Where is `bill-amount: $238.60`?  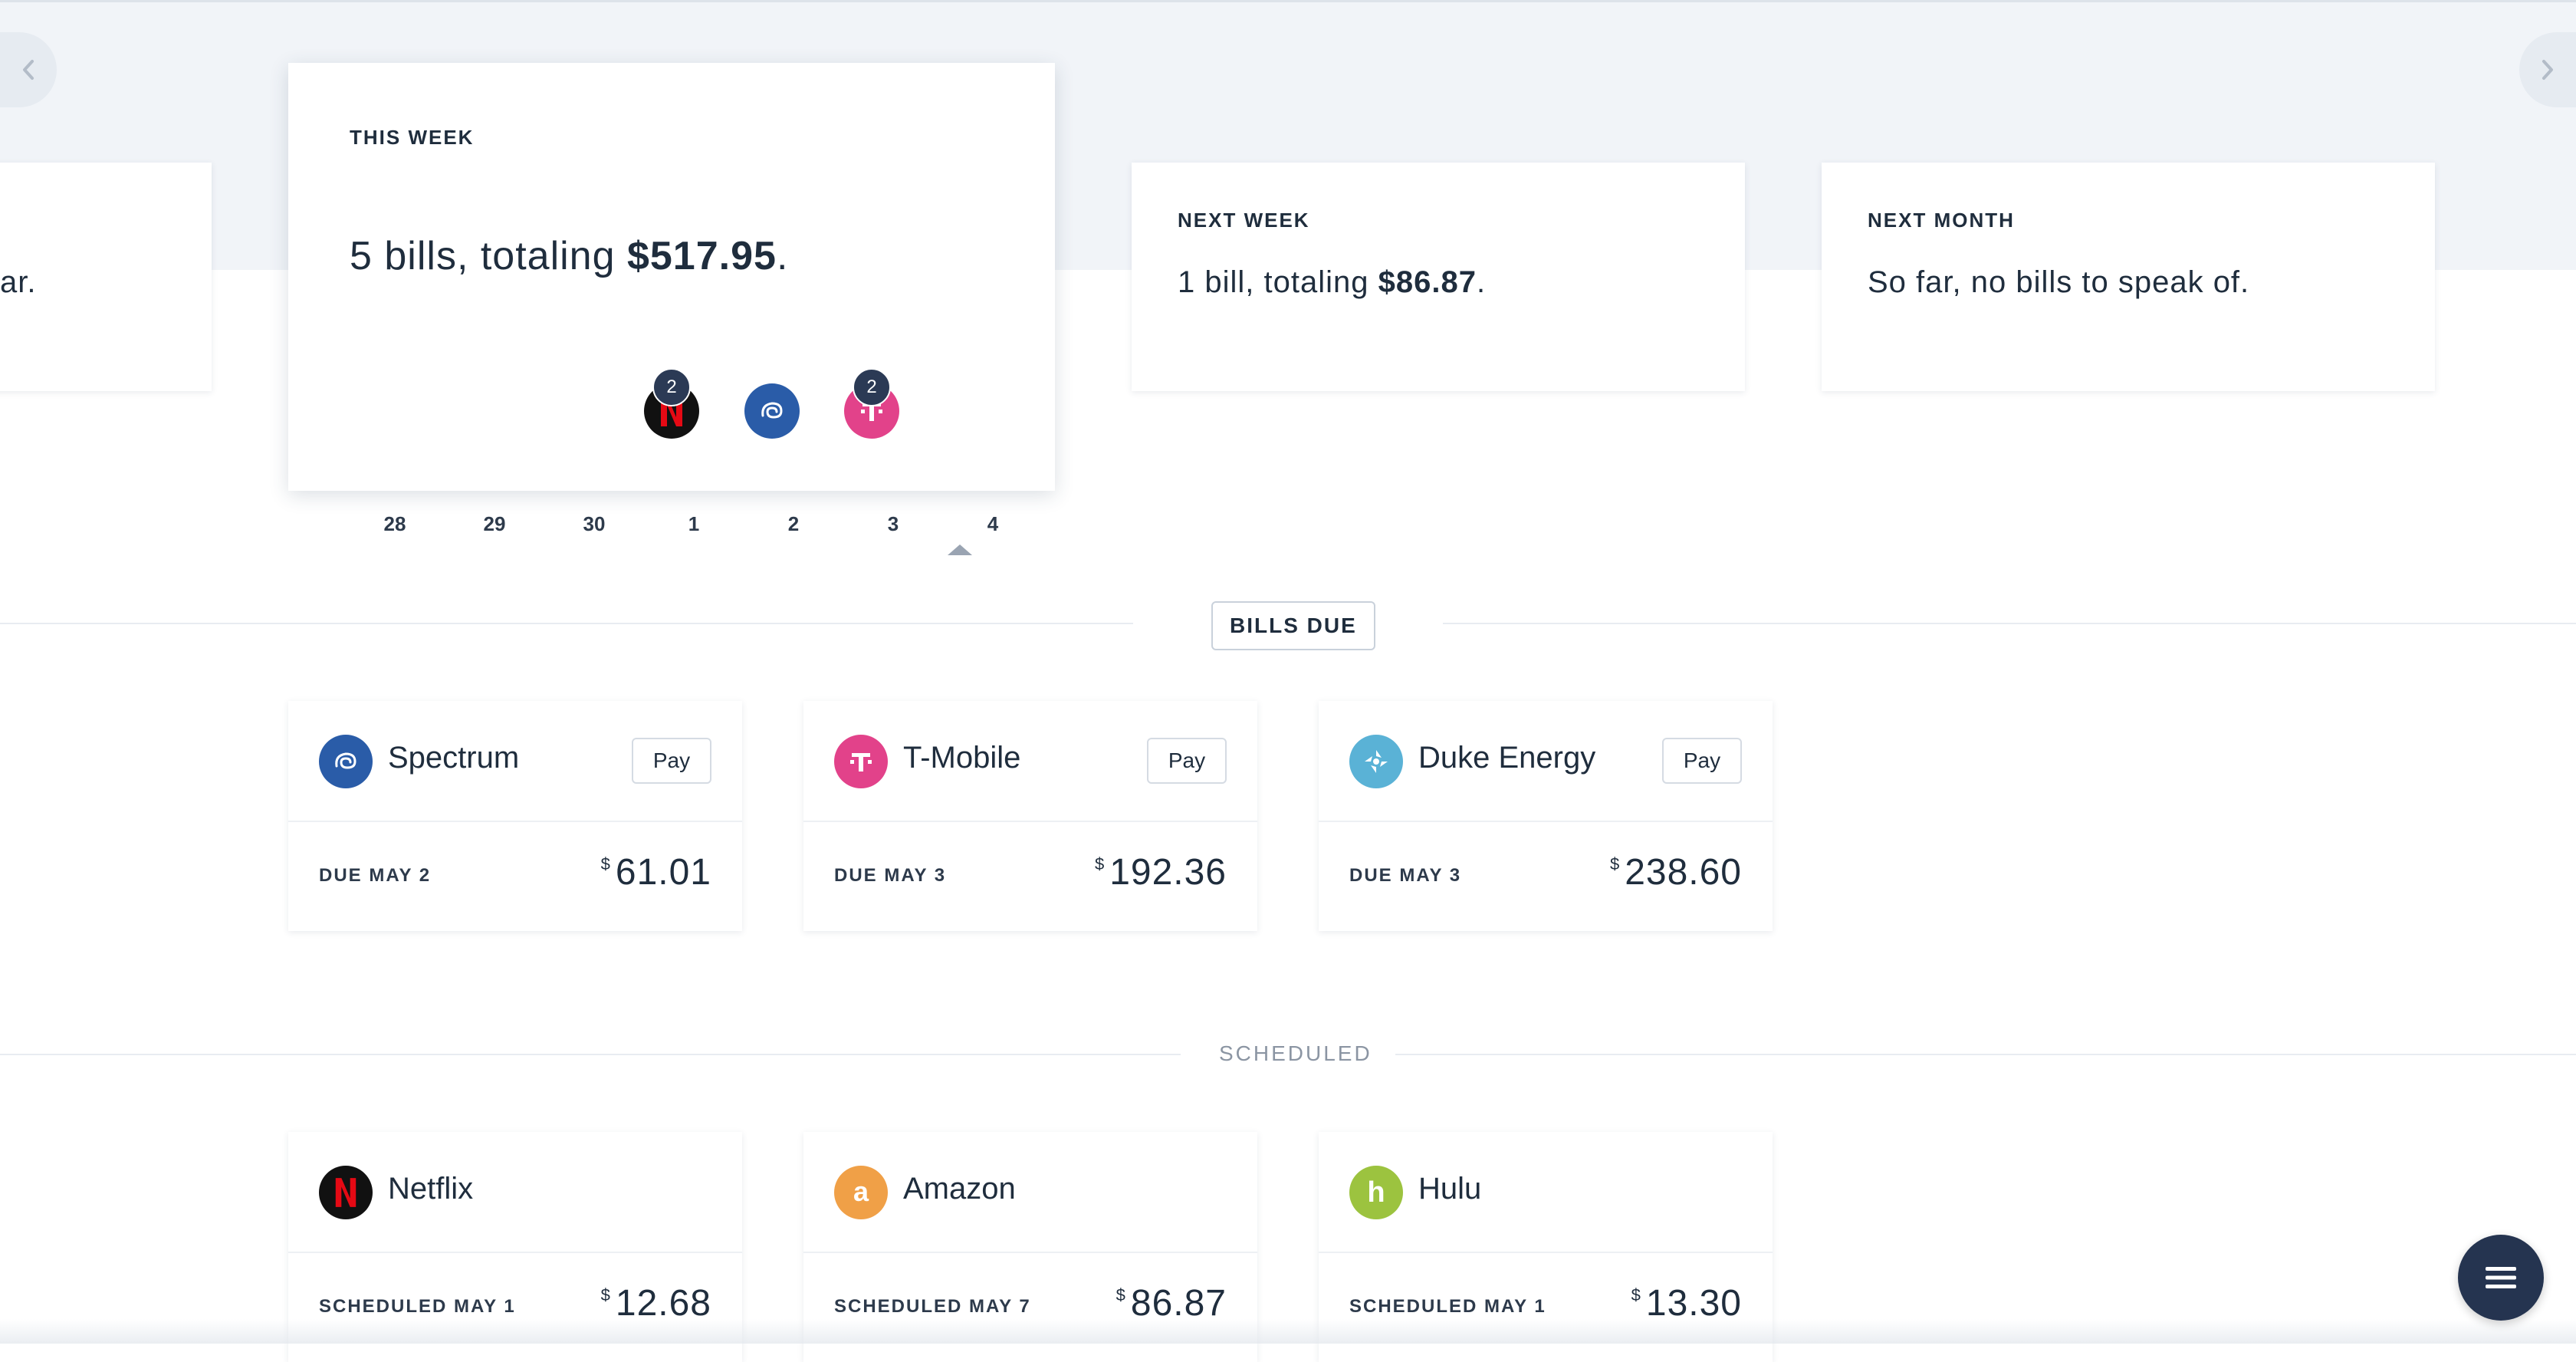
bill-amount: $238.60 is located at coordinates (1675, 872).